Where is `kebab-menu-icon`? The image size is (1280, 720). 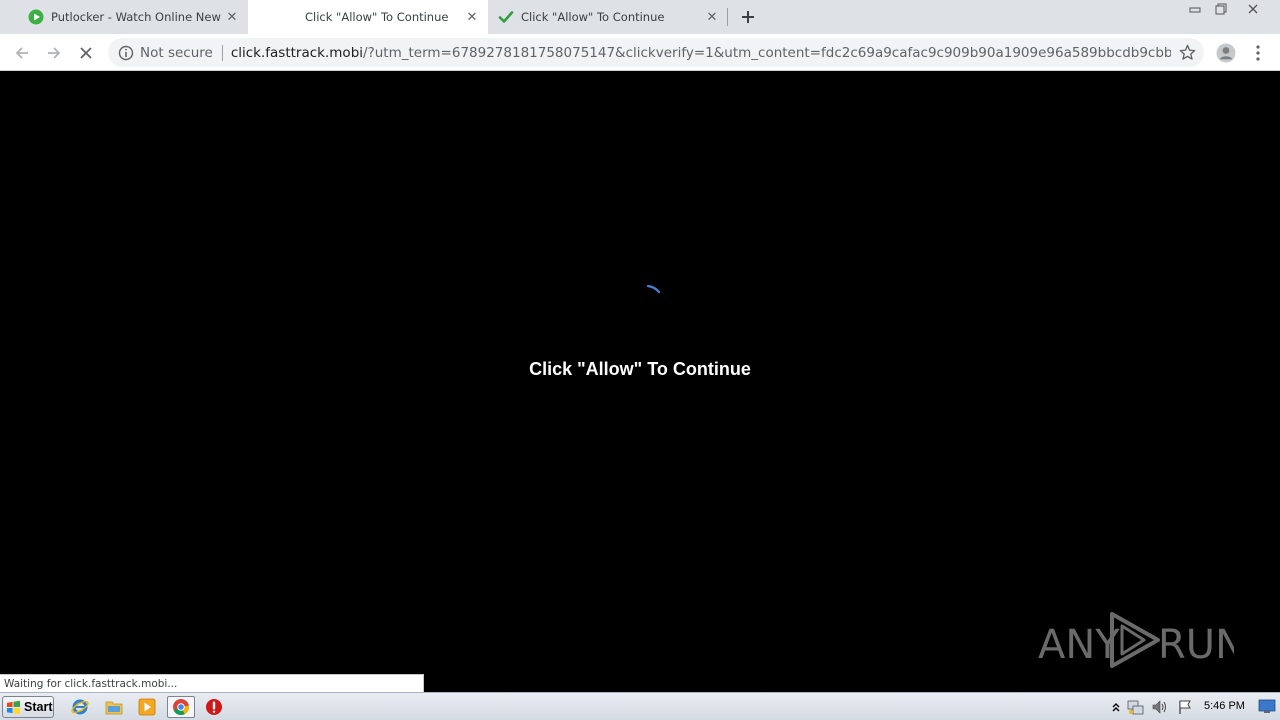
kebab-menu-icon is located at coordinates (1258, 53).